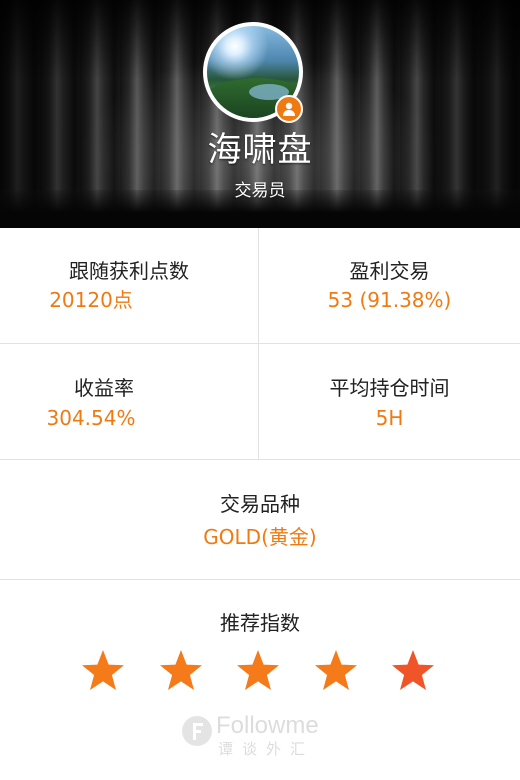 The image size is (520, 780). What do you see at coordinates (129, 285) in the screenshot?
I see `stat-follow-points: 跟随获利点数 20120点` at bounding box center [129, 285].